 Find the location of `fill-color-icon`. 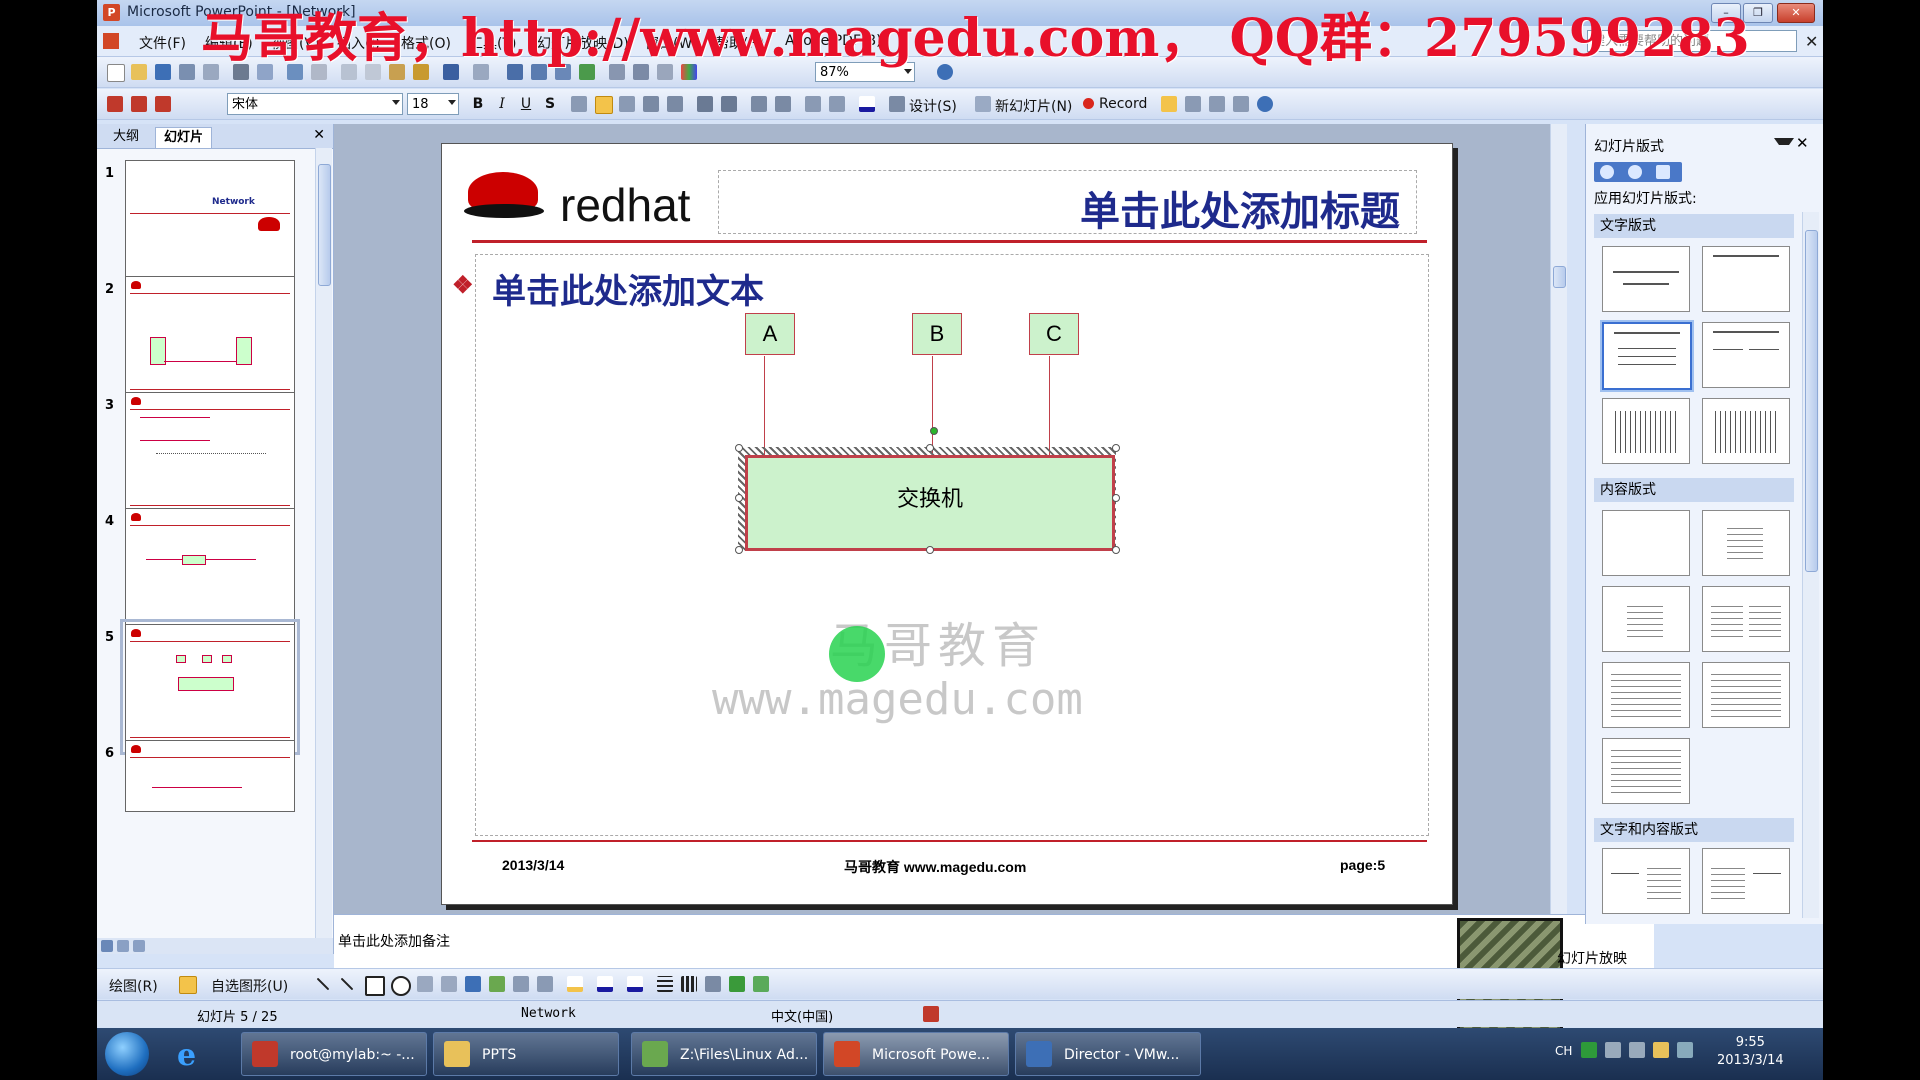

fill-color-icon is located at coordinates (575, 984).